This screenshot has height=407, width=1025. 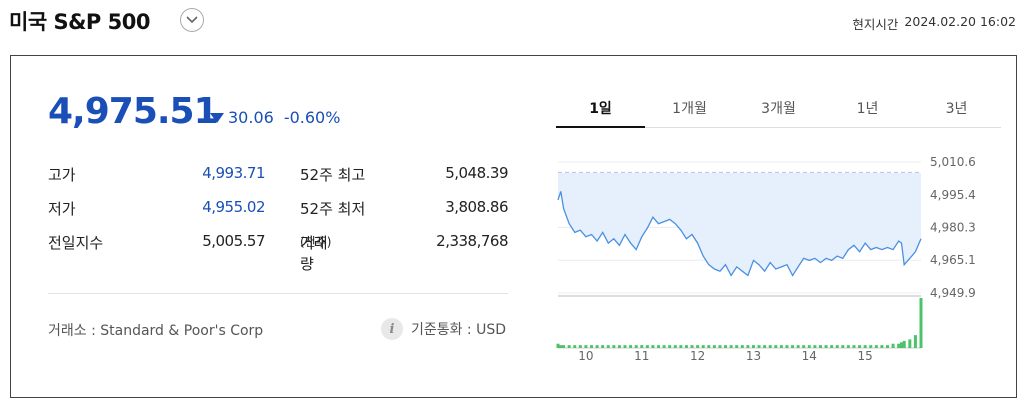 What do you see at coordinates (753, 356) in the screenshot?
I see `x-tick-label: 13` at bounding box center [753, 356].